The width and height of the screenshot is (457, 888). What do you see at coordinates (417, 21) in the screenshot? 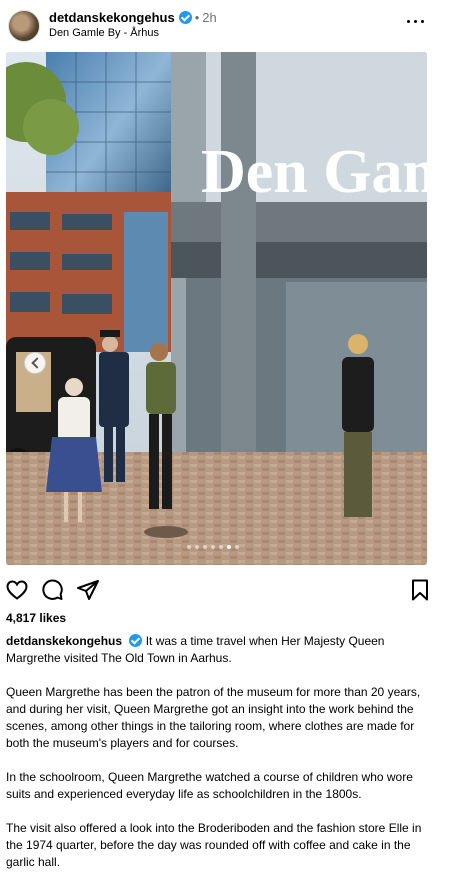
I see `more-options-icon` at bounding box center [417, 21].